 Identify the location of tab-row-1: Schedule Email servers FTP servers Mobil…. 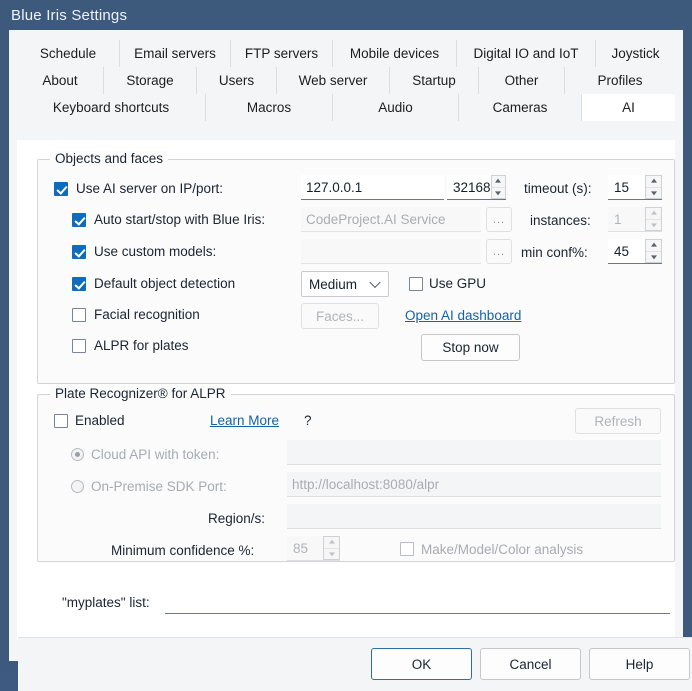
(346, 53).